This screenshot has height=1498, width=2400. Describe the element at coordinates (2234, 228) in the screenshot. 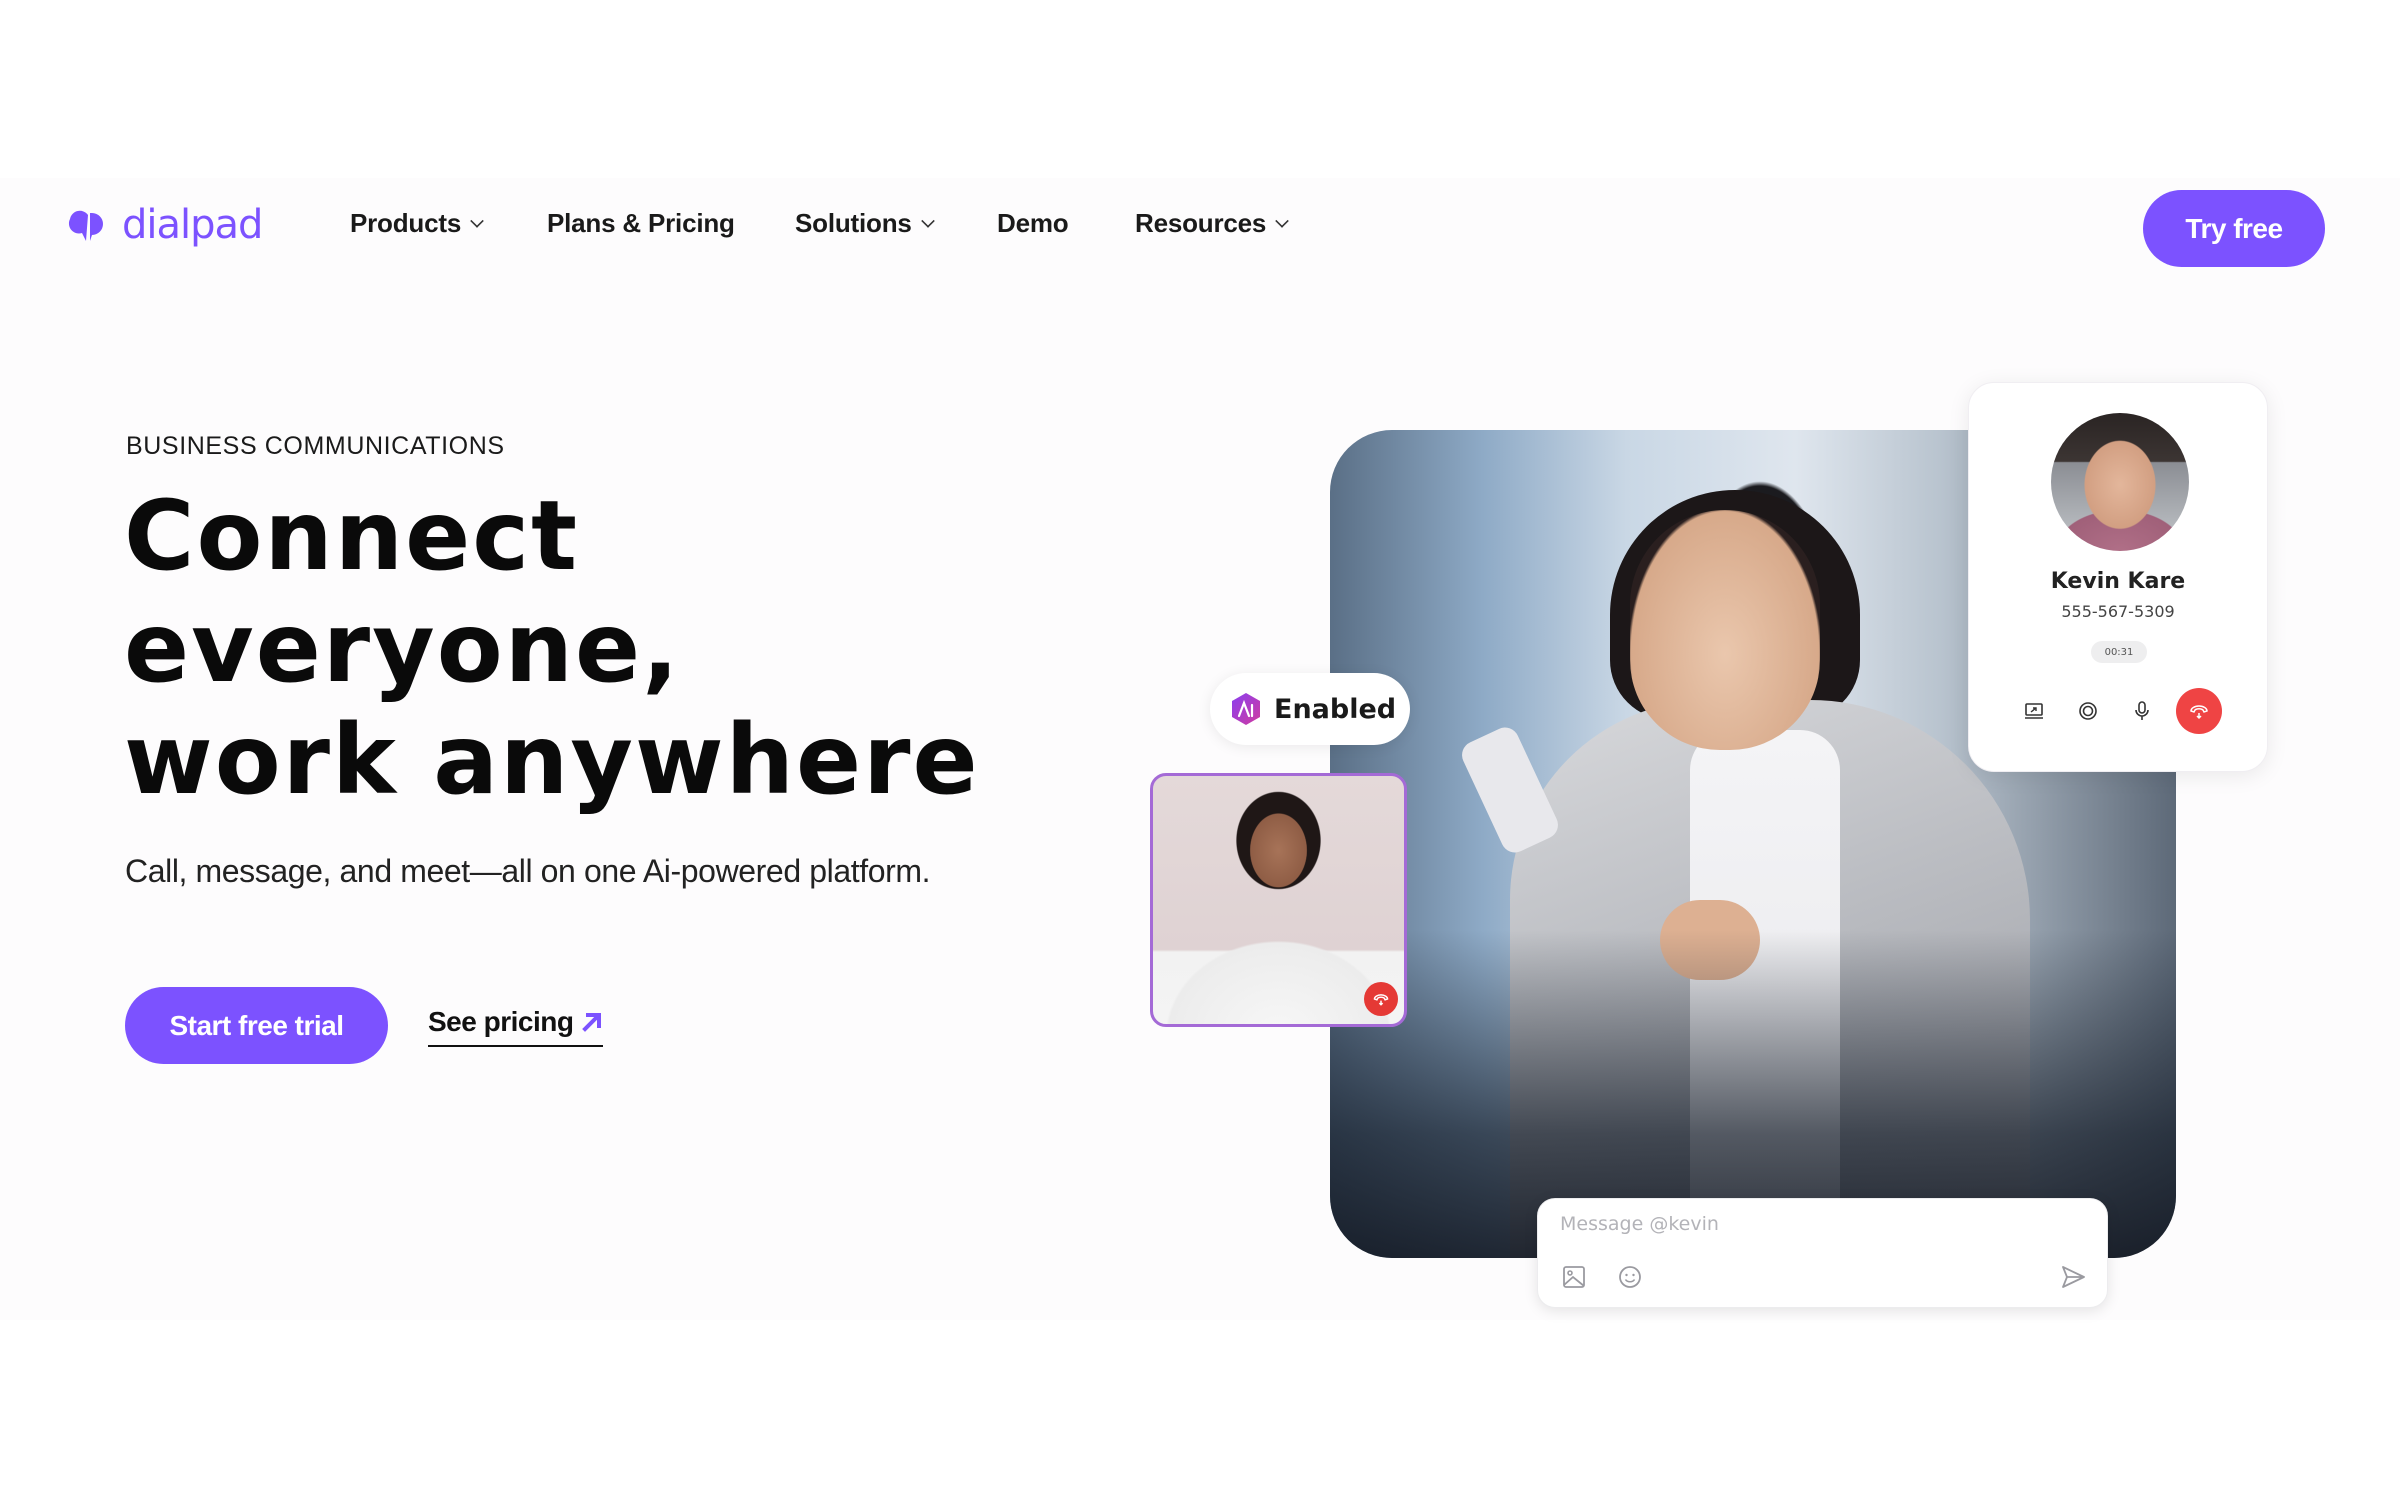

I see `try-free-button: Try free` at that location.